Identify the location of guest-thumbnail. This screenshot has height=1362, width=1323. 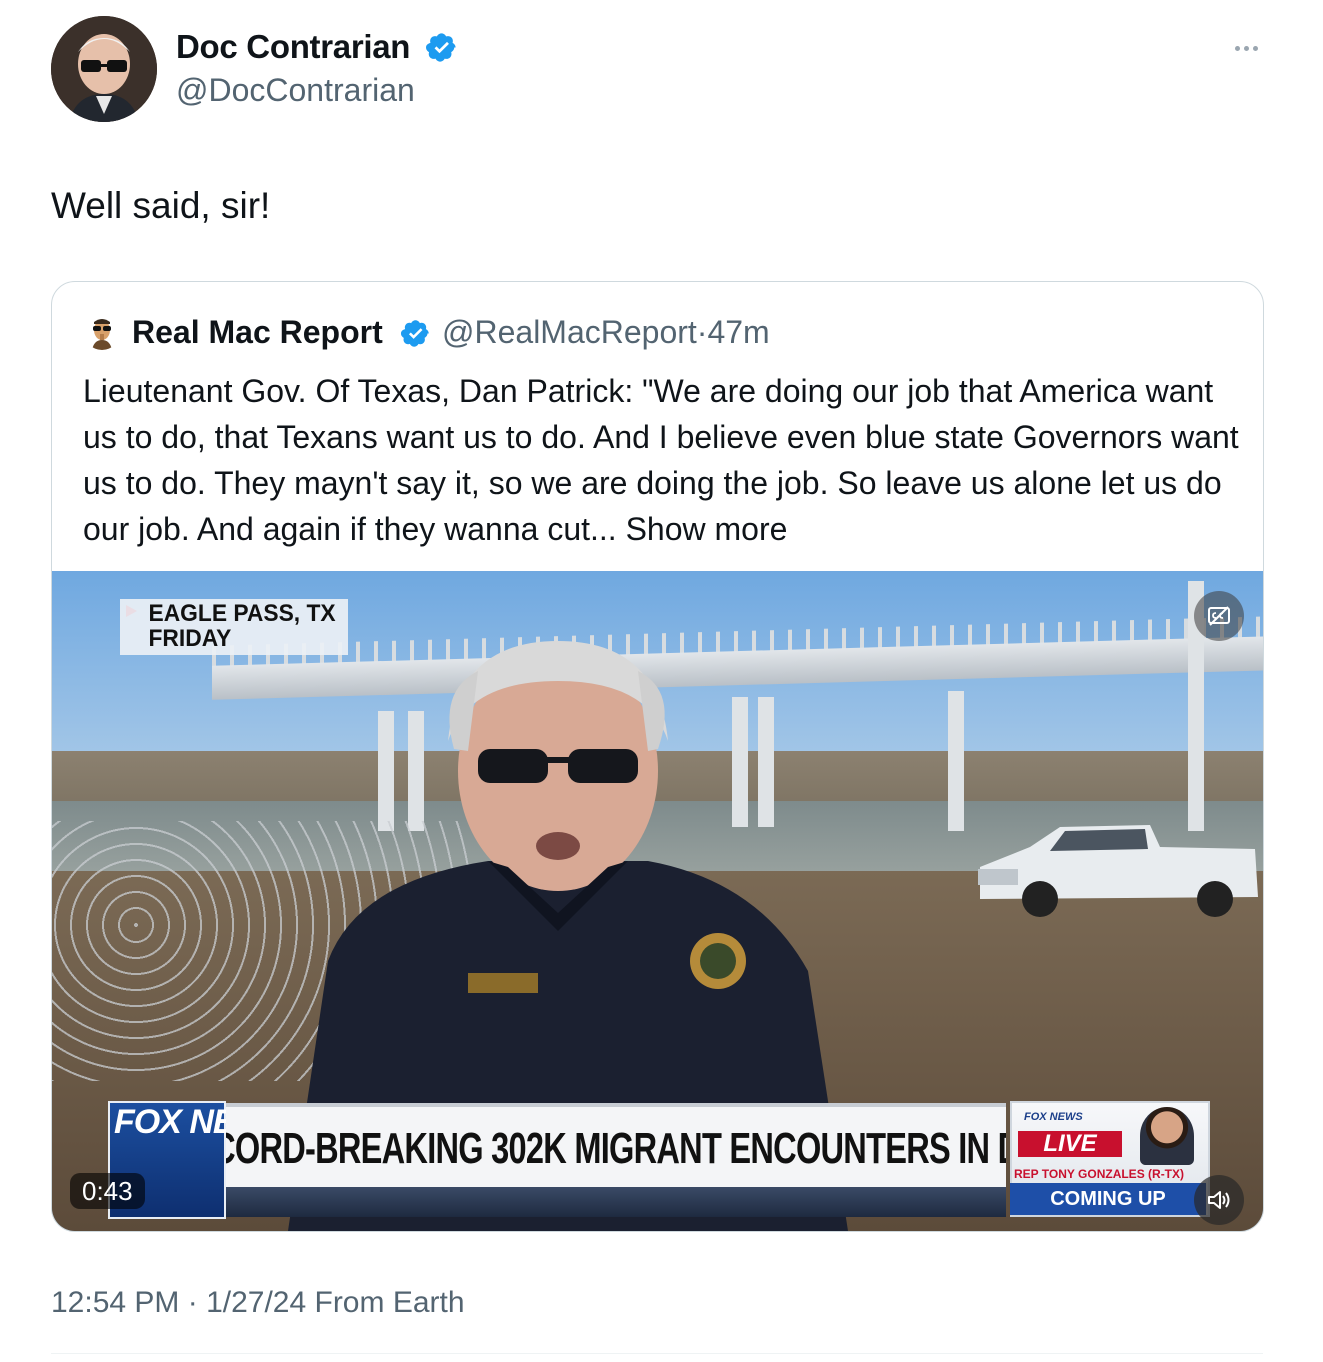
(1167, 1136).